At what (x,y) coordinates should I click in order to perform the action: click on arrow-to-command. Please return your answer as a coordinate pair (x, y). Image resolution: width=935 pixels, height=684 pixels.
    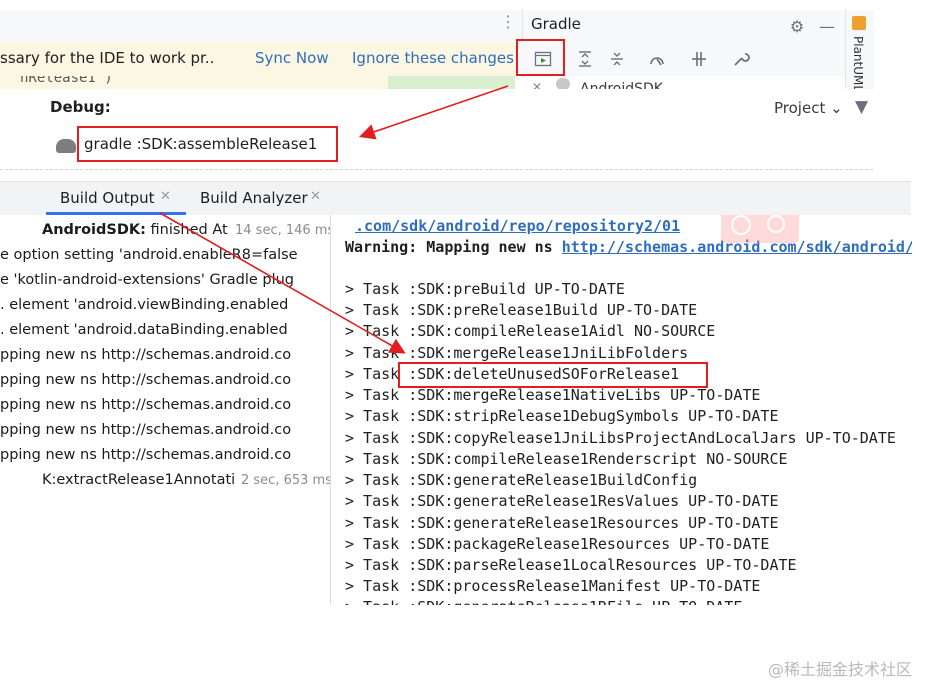
    Looking at the image, I should click on (433, 112).